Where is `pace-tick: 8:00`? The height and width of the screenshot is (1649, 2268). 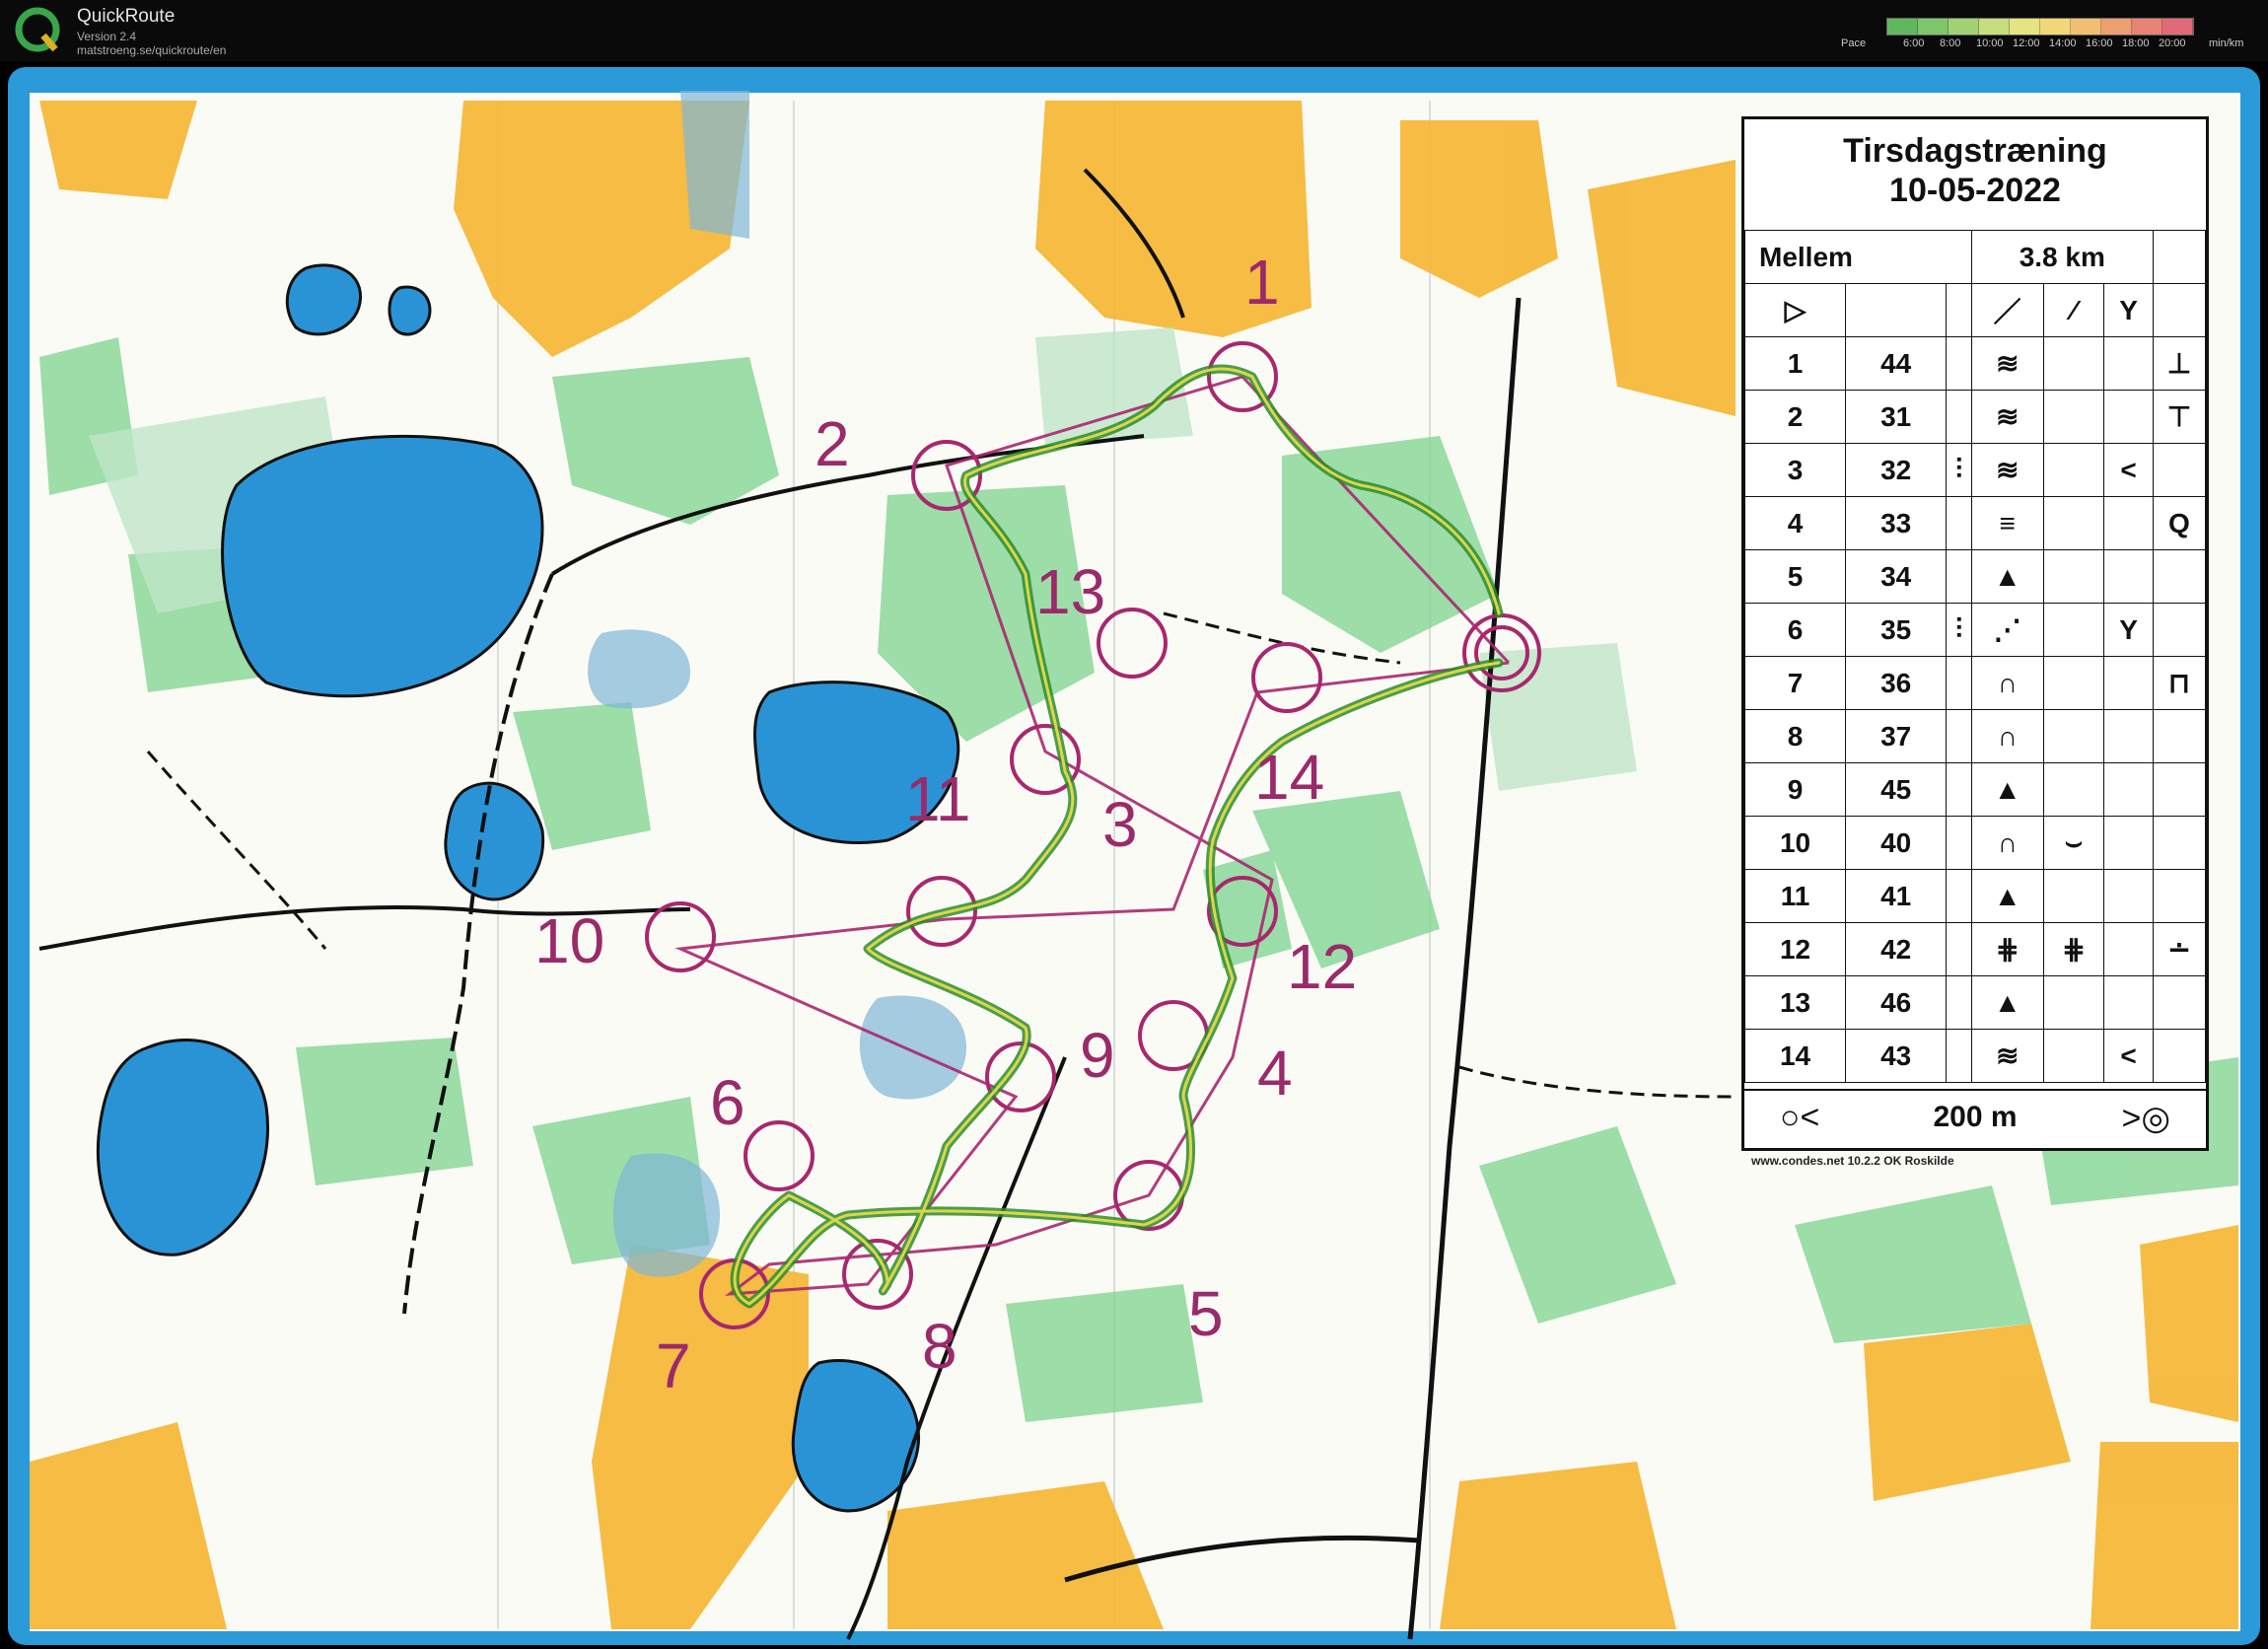 pace-tick: 8:00 is located at coordinates (1950, 43).